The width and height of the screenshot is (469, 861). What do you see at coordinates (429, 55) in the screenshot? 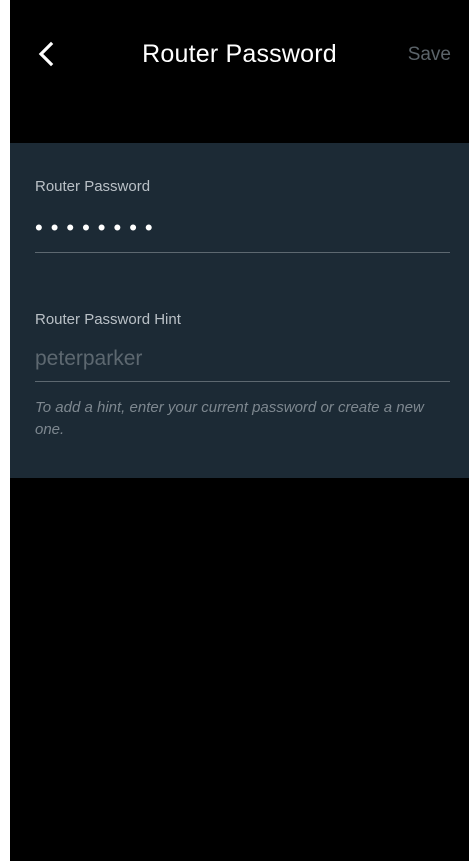
I see `save-button: Save` at bounding box center [429, 55].